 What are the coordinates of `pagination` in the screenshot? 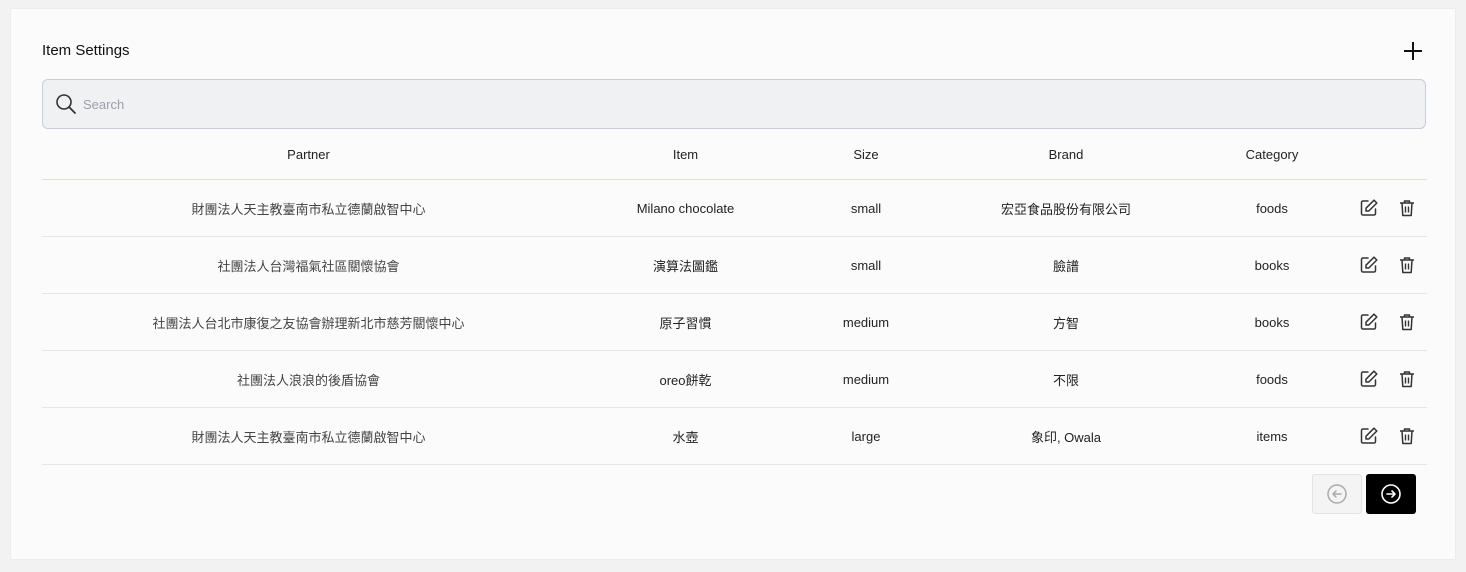 It's located at (1364, 494).